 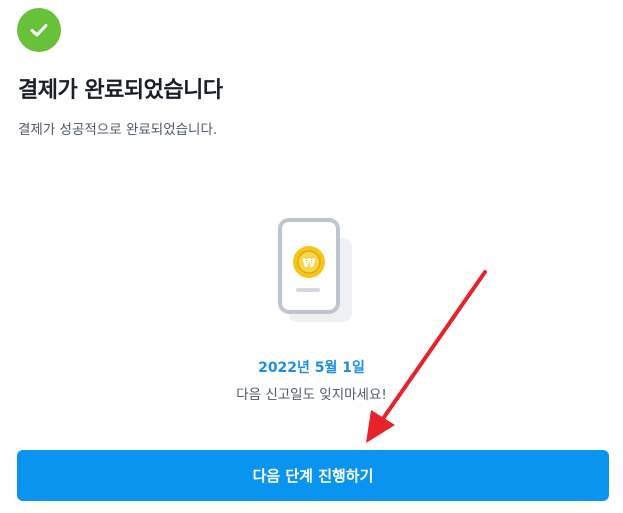 I want to click on due-date: 2022년 5월 1일, so click(x=311, y=368).